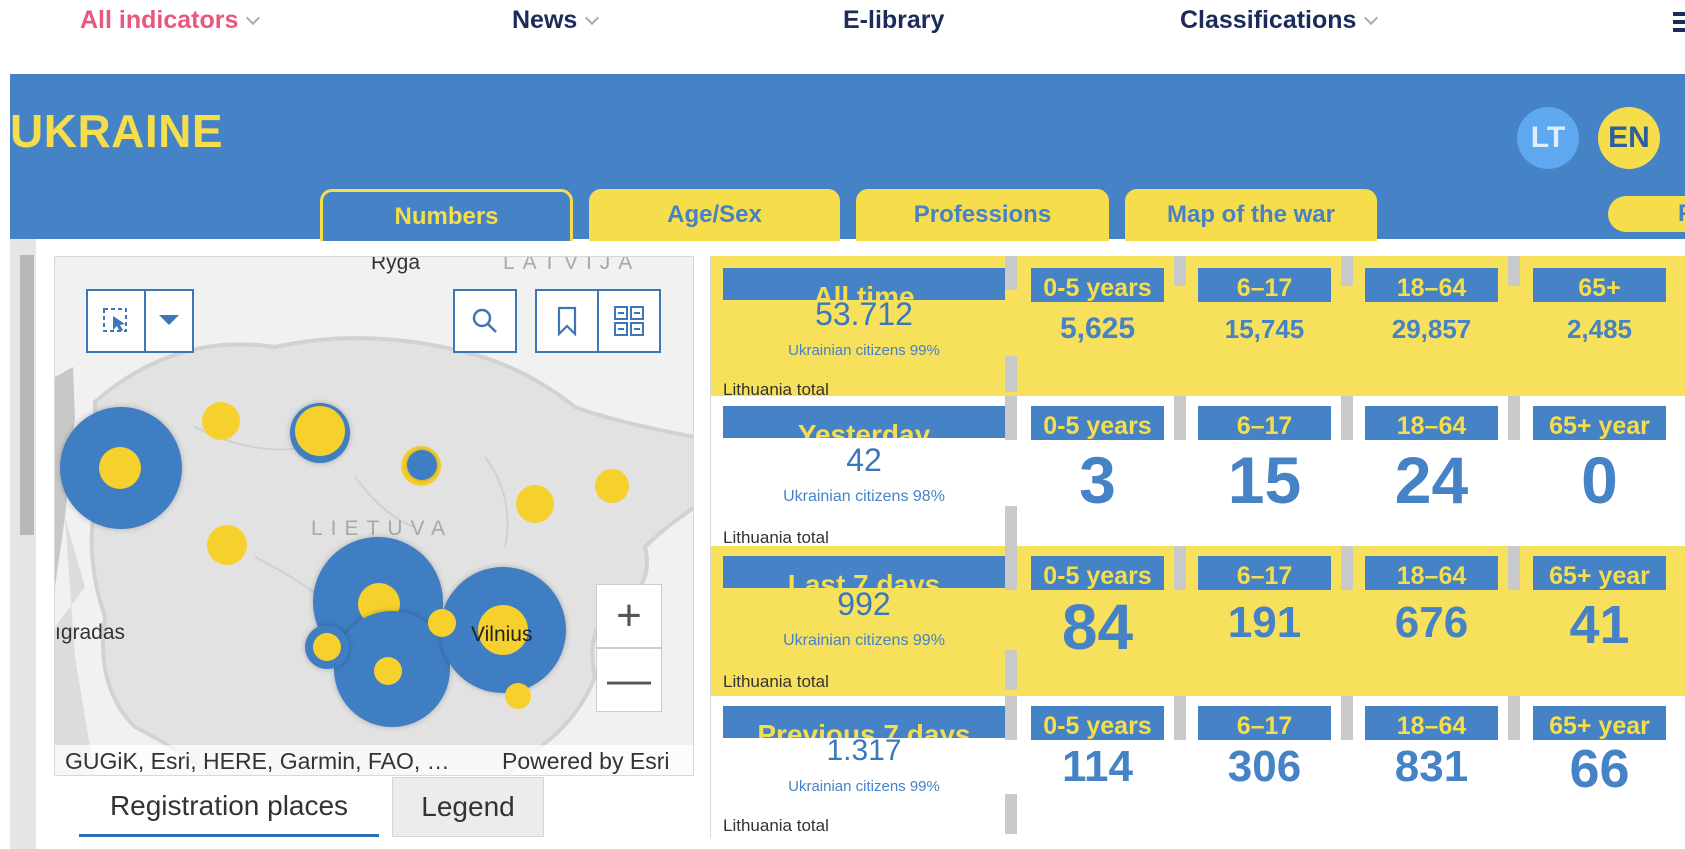  What do you see at coordinates (1264, 766) in the screenshot?
I see `age-value: 306` at bounding box center [1264, 766].